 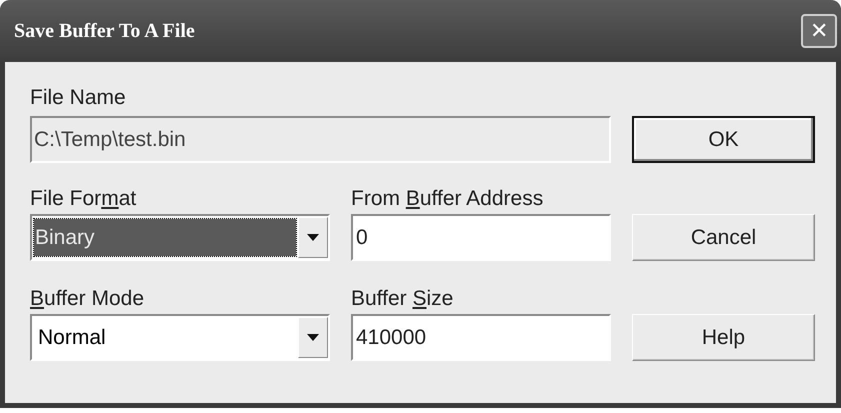 What do you see at coordinates (723, 237) in the screenshot?
I see `cancel-button: Cancel` at bounding box center [723, 237].